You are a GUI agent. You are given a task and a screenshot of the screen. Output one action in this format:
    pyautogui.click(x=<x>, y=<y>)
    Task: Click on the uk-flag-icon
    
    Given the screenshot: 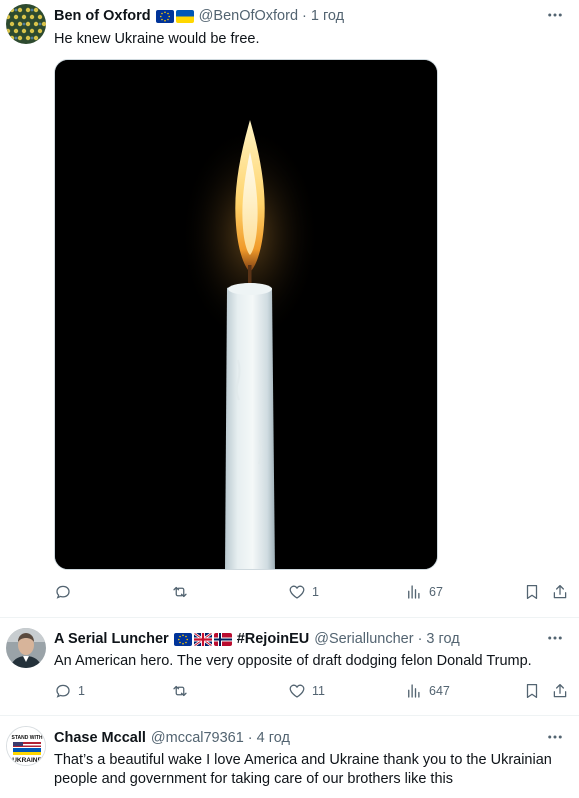 What is the action you would take?
    pyautogui.click(x=202, y=639)
    